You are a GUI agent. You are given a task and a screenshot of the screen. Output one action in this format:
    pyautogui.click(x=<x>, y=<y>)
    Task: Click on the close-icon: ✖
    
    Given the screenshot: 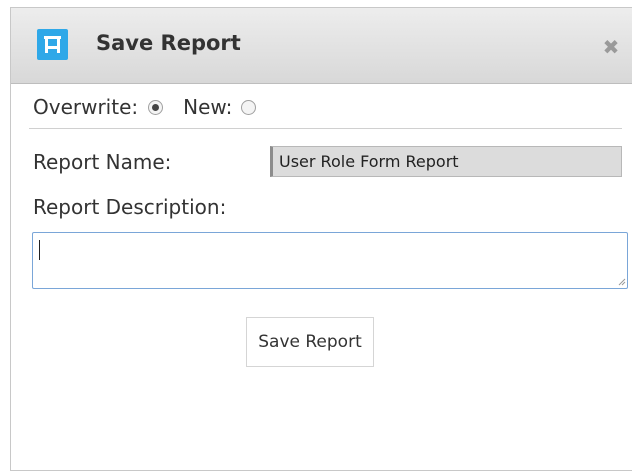 What is the action you would take?
    pyautogui.click(x=611, y=47)
    